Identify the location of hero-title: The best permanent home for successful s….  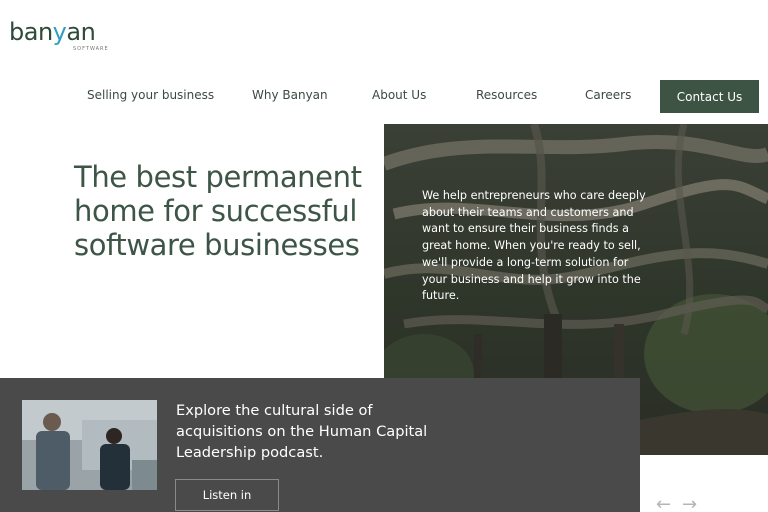
(218, 211).